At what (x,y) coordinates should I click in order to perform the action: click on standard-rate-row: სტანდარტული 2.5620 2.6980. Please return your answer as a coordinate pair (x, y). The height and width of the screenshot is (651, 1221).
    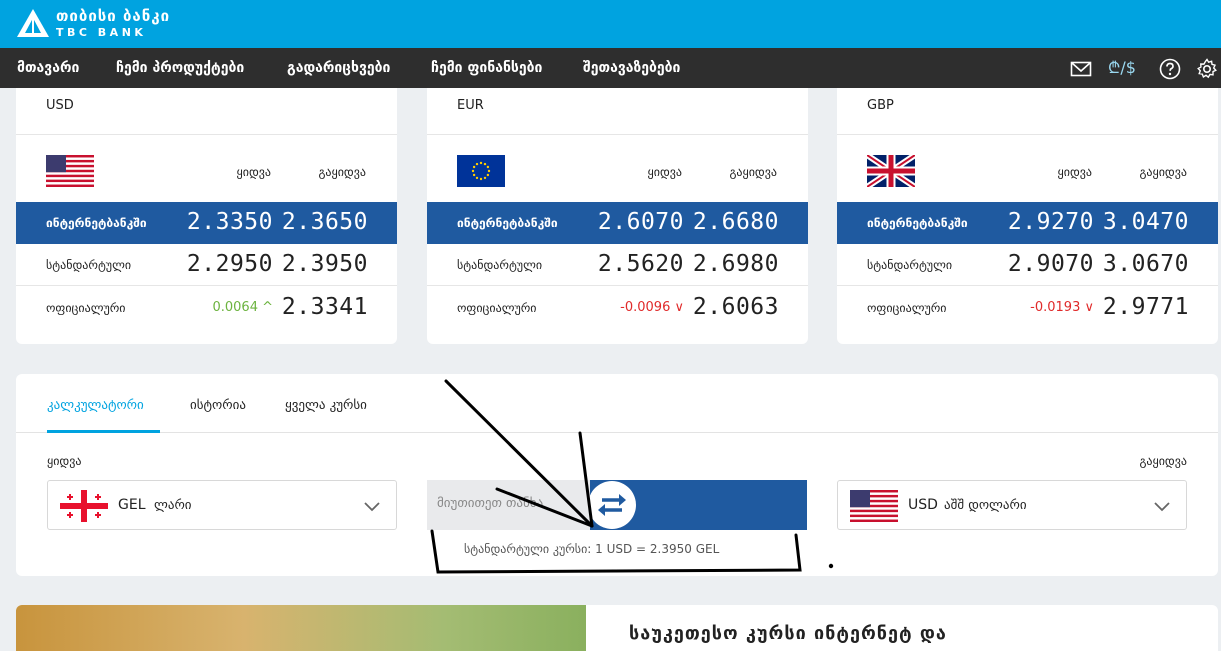
    Looking at the image, I should click on (617, 265).